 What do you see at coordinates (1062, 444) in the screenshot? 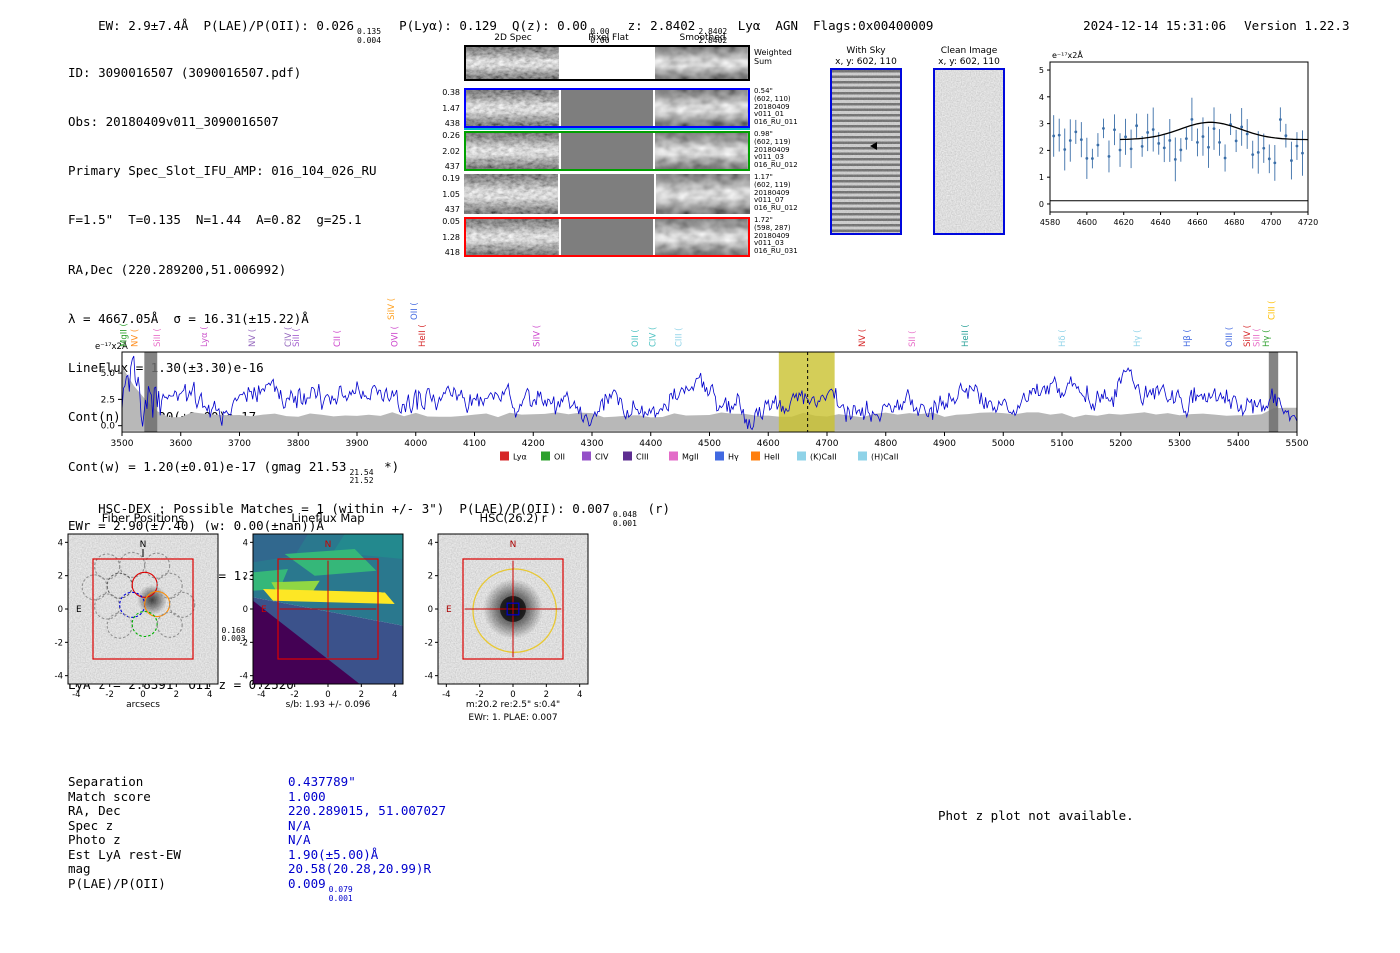
I see `svg-text: 5100` at bounding box center [1062, 444].